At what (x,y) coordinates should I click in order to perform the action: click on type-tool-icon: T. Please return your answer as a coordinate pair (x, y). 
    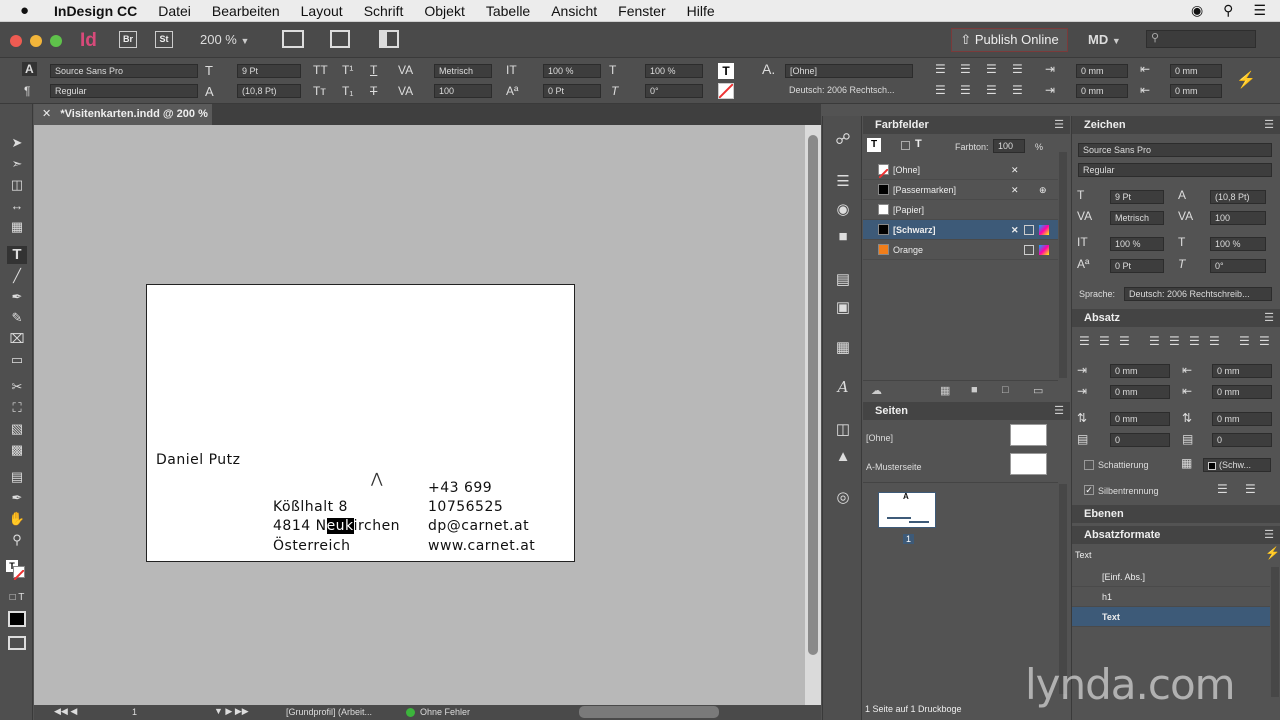
    Looking at the image, I should click on (17, 255).